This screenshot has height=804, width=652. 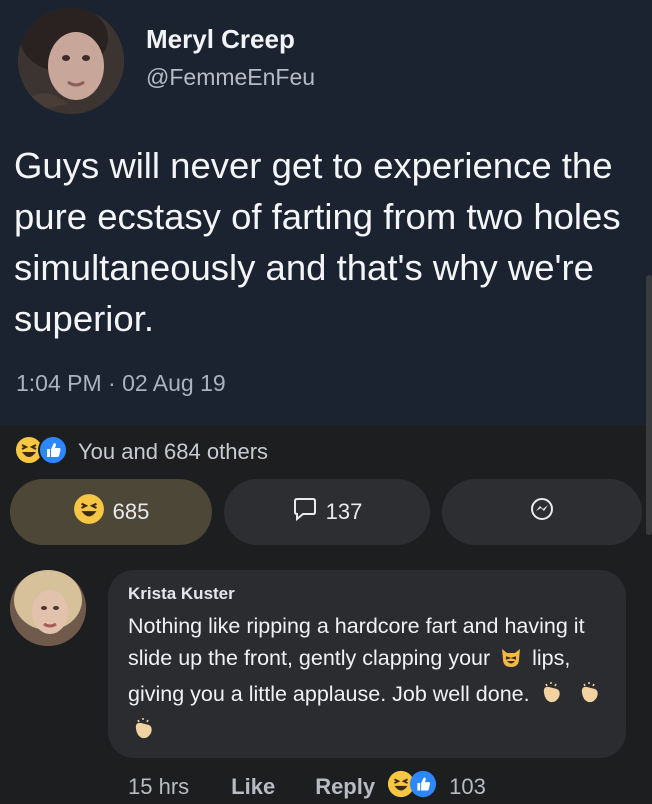 What do you see at coordinates (253, 787) in the screenshot?
I see `comment-like-button: Like` at bounding box center [253, 787].